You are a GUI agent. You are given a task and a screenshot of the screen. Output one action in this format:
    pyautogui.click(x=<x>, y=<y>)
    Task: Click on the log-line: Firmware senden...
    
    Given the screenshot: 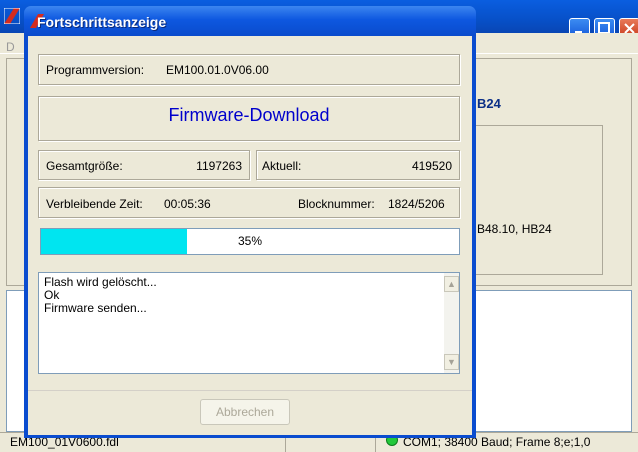 What is the action you would take?
    pyautogui.click(x=95, y=308)
    